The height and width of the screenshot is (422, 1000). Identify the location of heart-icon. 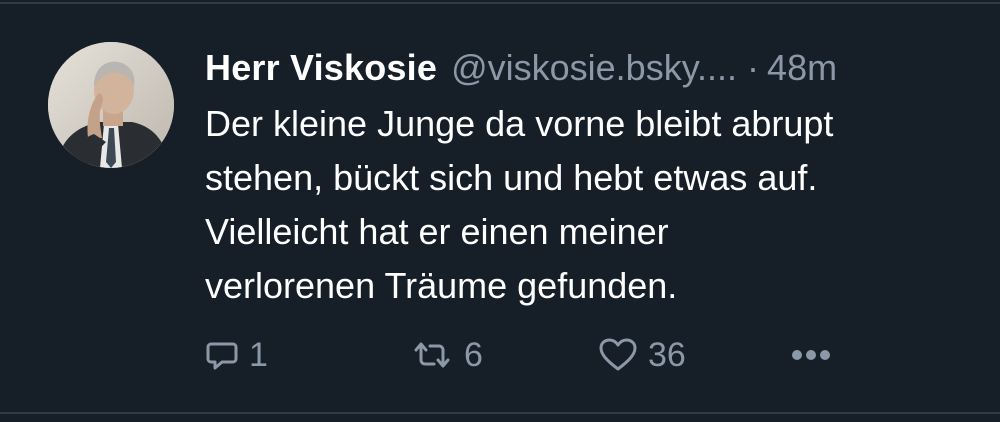
(618, 355).